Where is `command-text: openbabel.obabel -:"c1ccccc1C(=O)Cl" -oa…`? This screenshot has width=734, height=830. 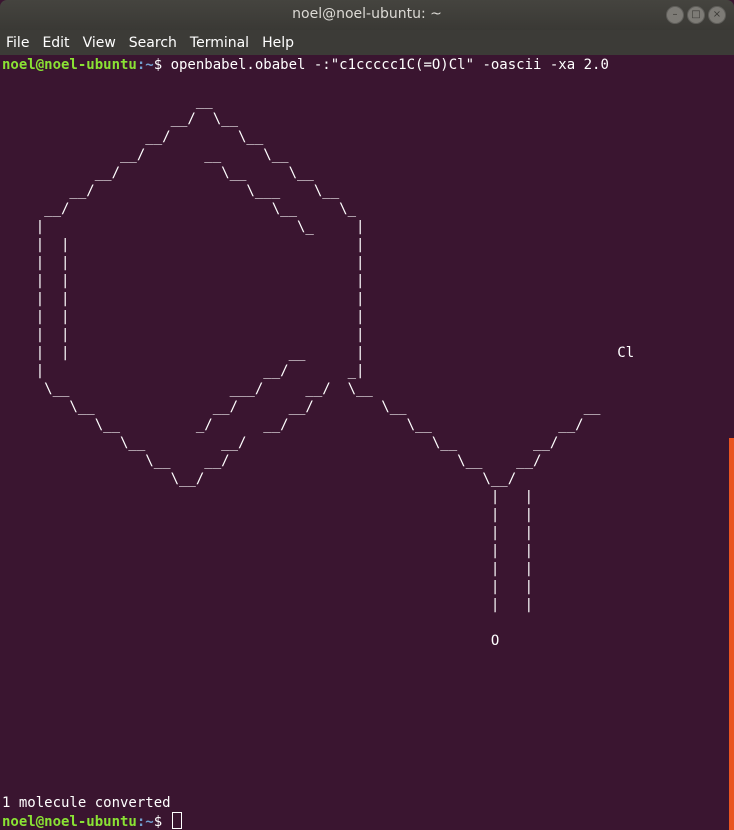 command-text: openbabel.obabel -:"c1ccccc1C(=O)Cl" -oa… is located at coordinates (389, 65).